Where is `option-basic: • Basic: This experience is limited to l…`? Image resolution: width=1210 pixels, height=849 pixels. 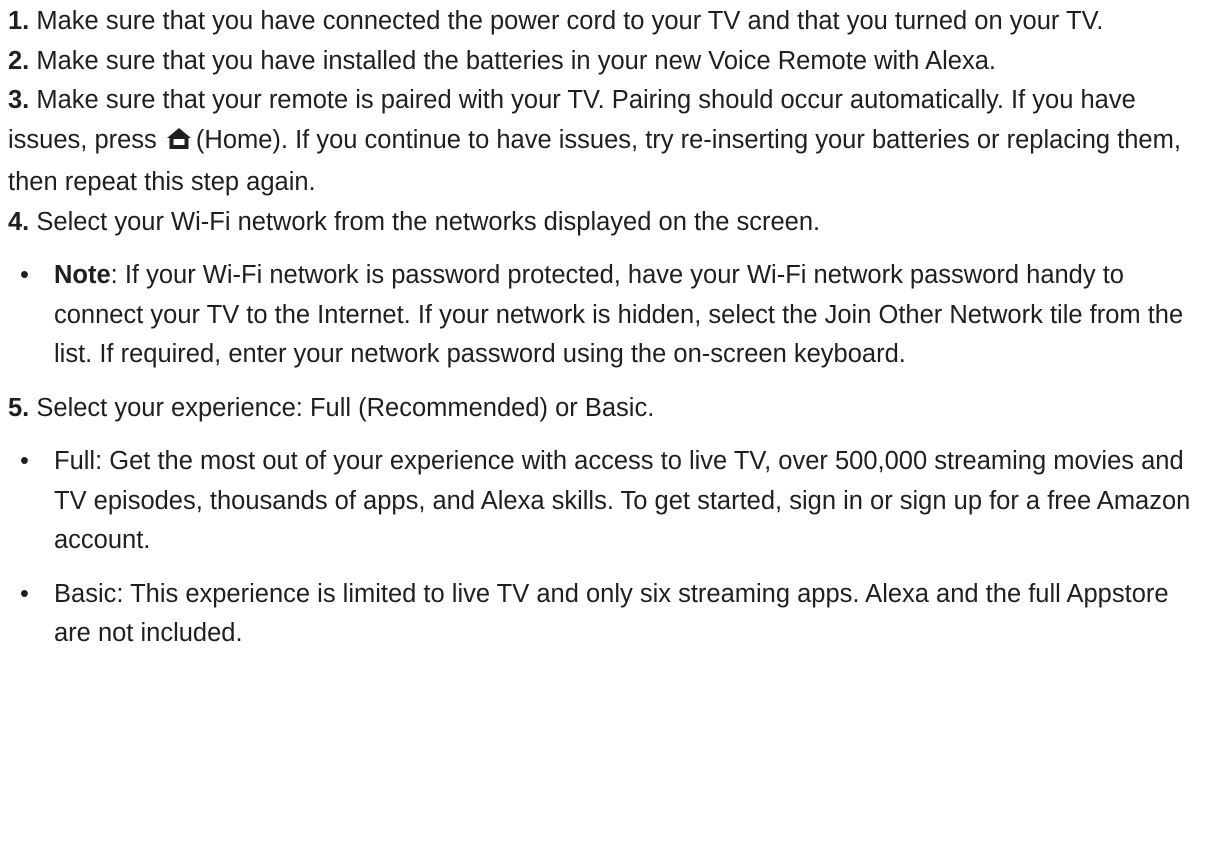 option-basic: • Basic: This experience is limited to l… is located at coordinates (610, 614).